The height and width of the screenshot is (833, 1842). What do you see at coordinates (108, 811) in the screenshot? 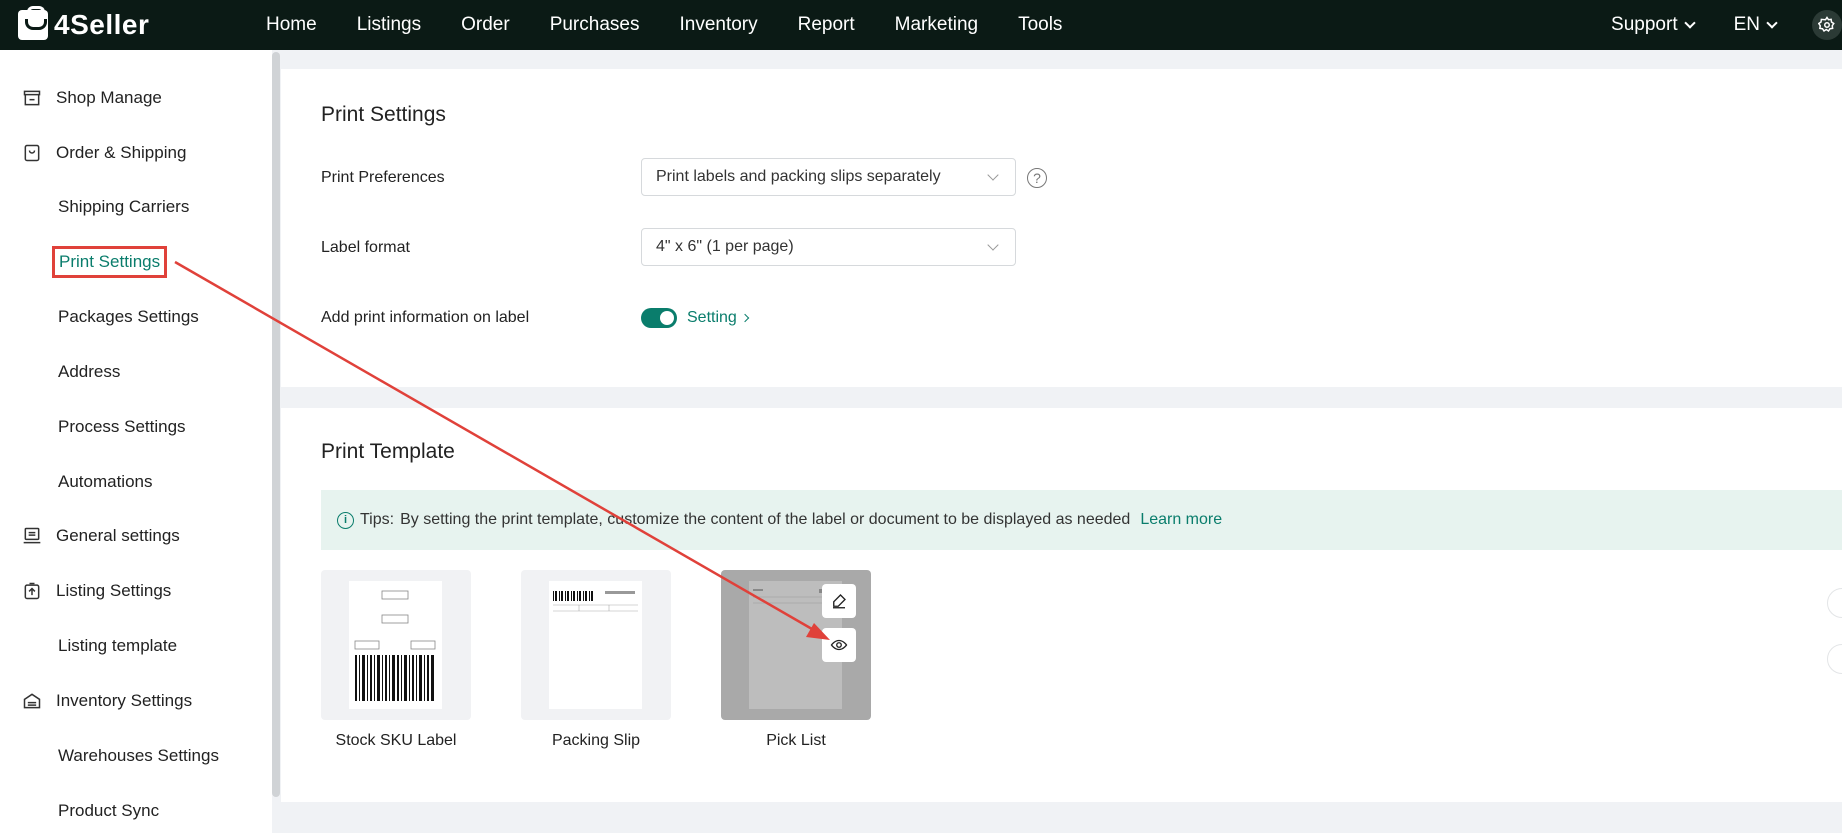
I see `sidebar-item-product-sync: Product Sync` at bounding box center [108, 811].